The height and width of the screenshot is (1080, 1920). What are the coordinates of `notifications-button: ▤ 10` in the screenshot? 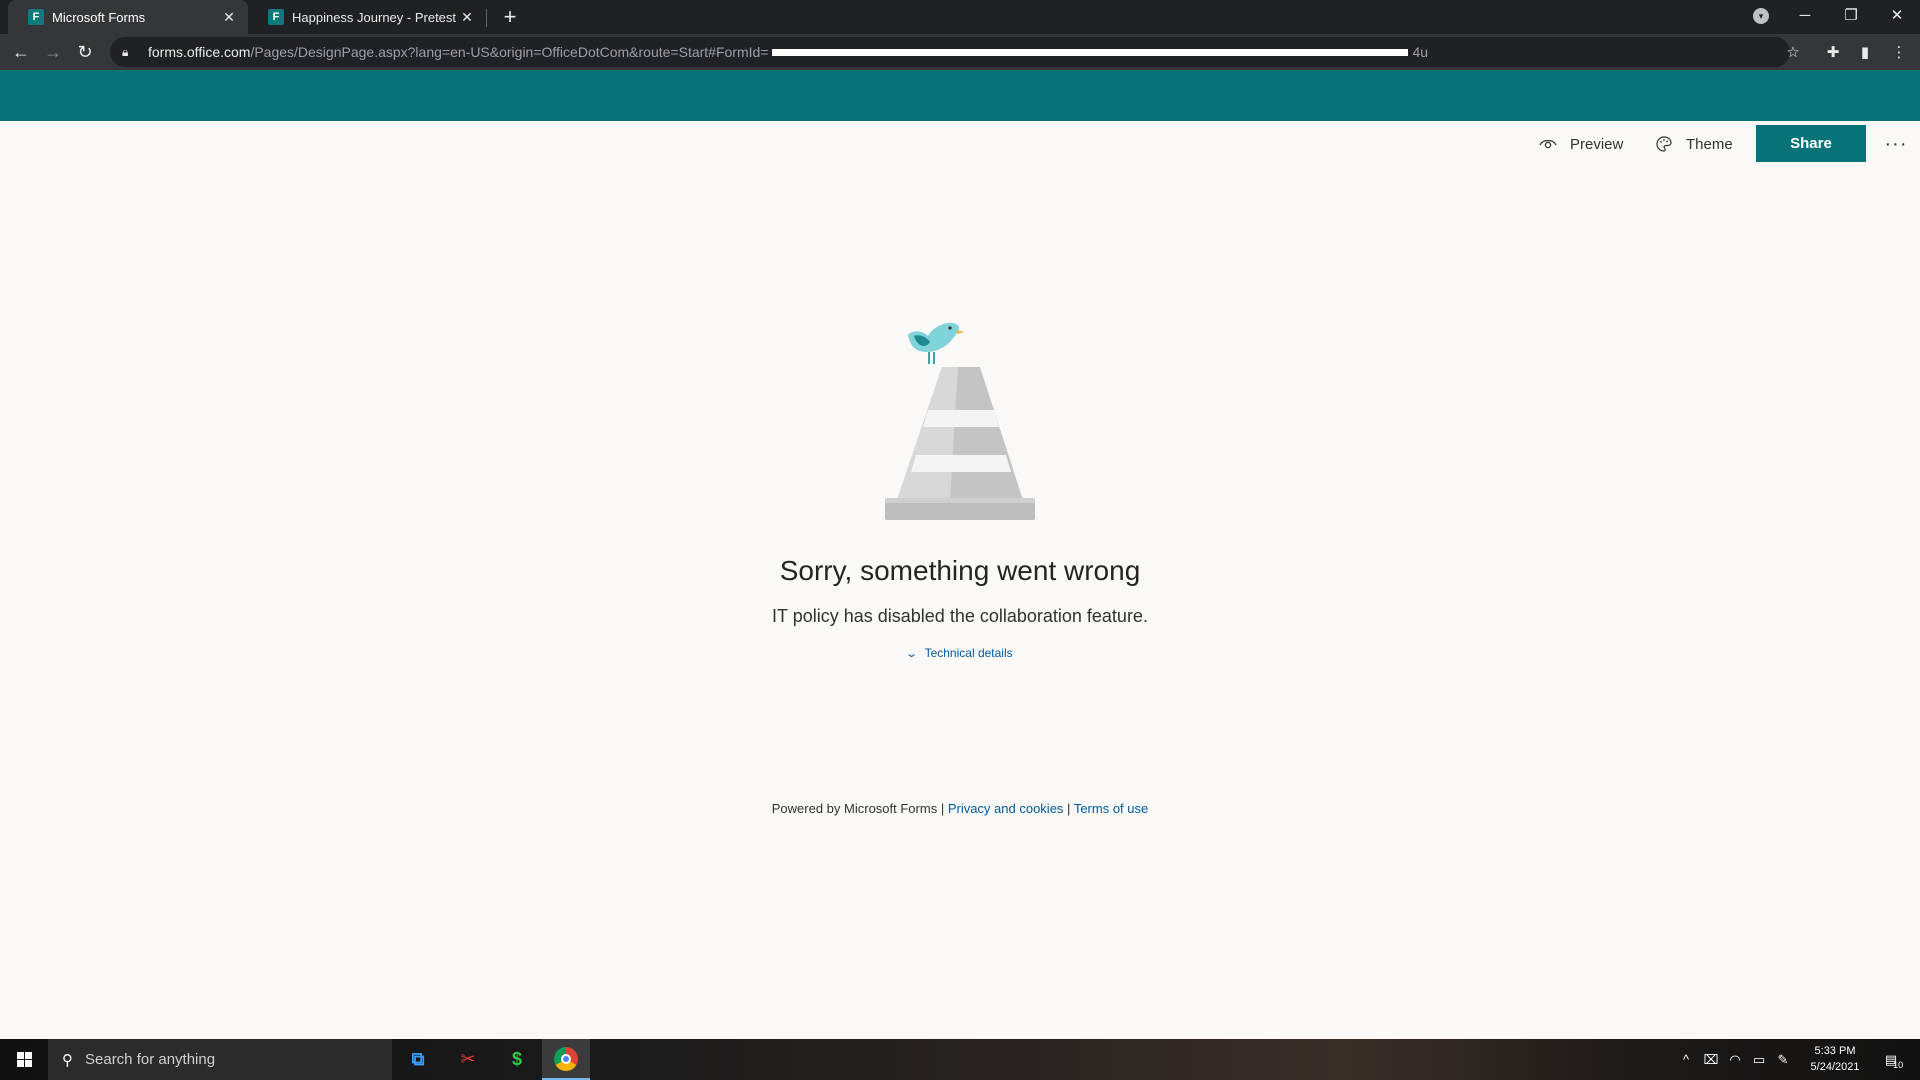 It's located at (1894, 1059).